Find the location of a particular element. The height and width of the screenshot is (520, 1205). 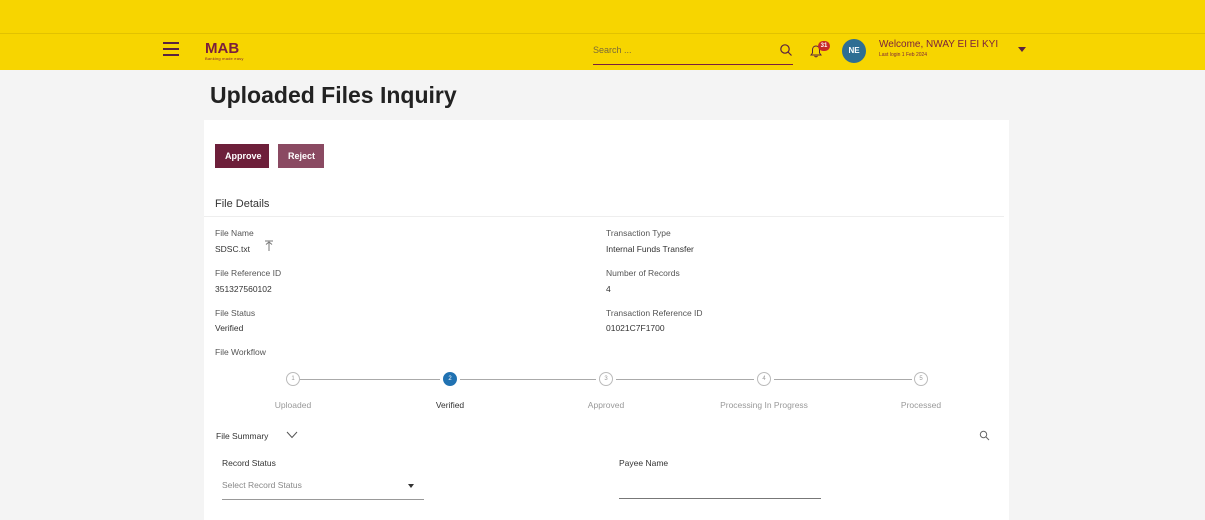

section-title: File Details is located at coordinates (242, 204).